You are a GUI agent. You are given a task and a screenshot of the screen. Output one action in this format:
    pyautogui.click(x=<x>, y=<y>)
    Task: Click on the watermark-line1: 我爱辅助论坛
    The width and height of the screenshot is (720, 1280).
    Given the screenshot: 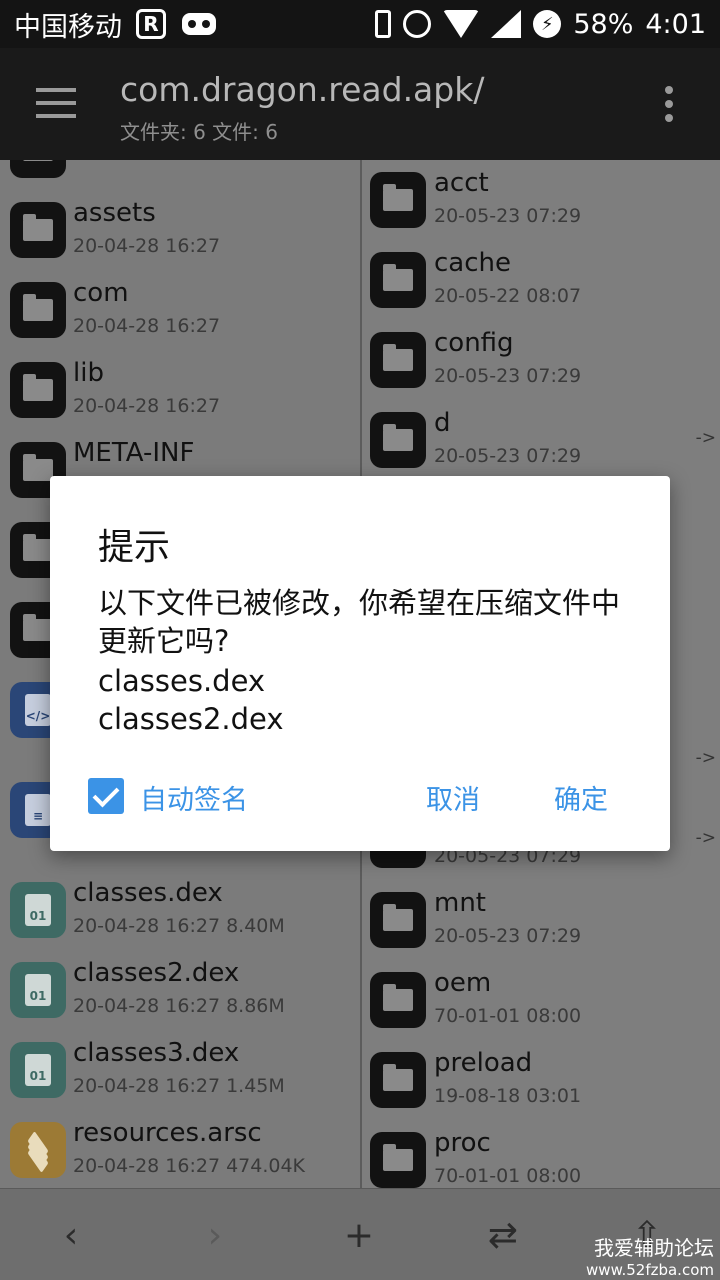 What is the action you would take?
    pyautogui.click(x=654, y=1248)
    